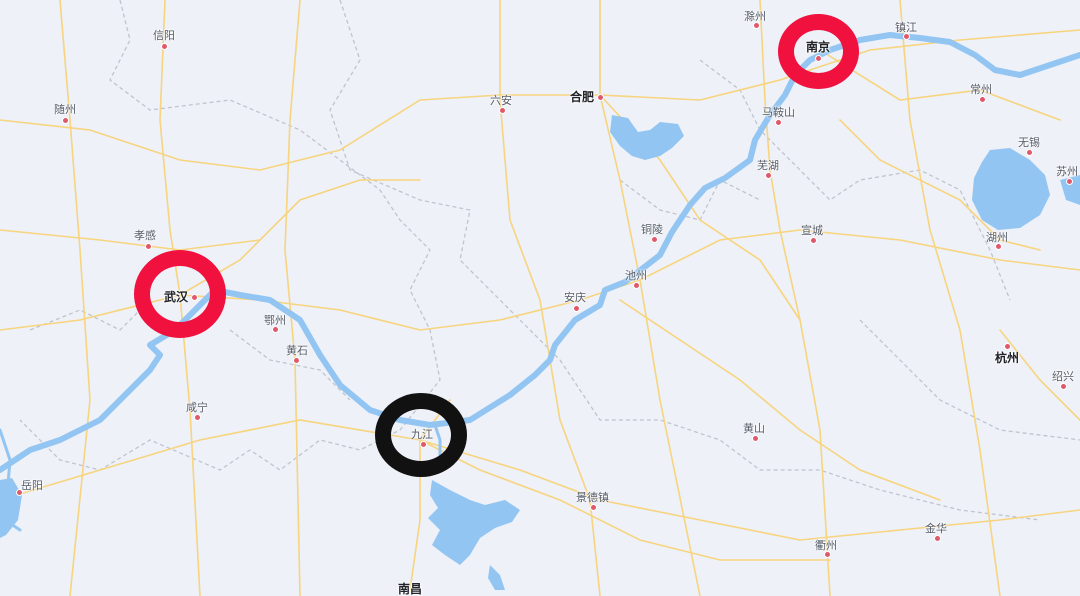 The width and height of the screenshot is (1080, 596). What do you see at coordinates (164, 35) in the screenshot?
I see `city-label-xinyang: 信阳` at bounding box center [164, 35].